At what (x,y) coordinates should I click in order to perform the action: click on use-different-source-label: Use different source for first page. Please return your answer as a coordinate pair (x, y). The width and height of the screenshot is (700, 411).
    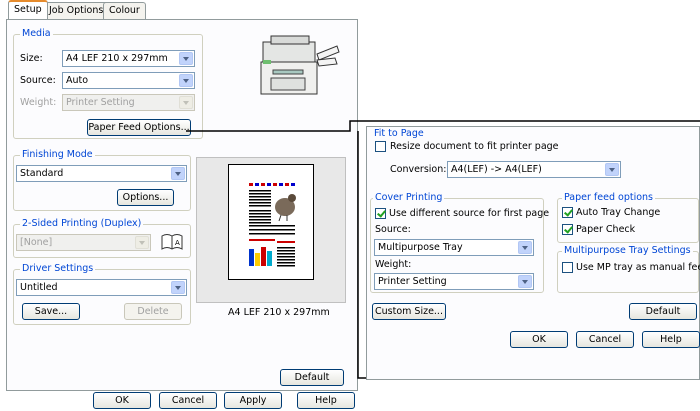
    Looking at the image, I should click on (469, 213).